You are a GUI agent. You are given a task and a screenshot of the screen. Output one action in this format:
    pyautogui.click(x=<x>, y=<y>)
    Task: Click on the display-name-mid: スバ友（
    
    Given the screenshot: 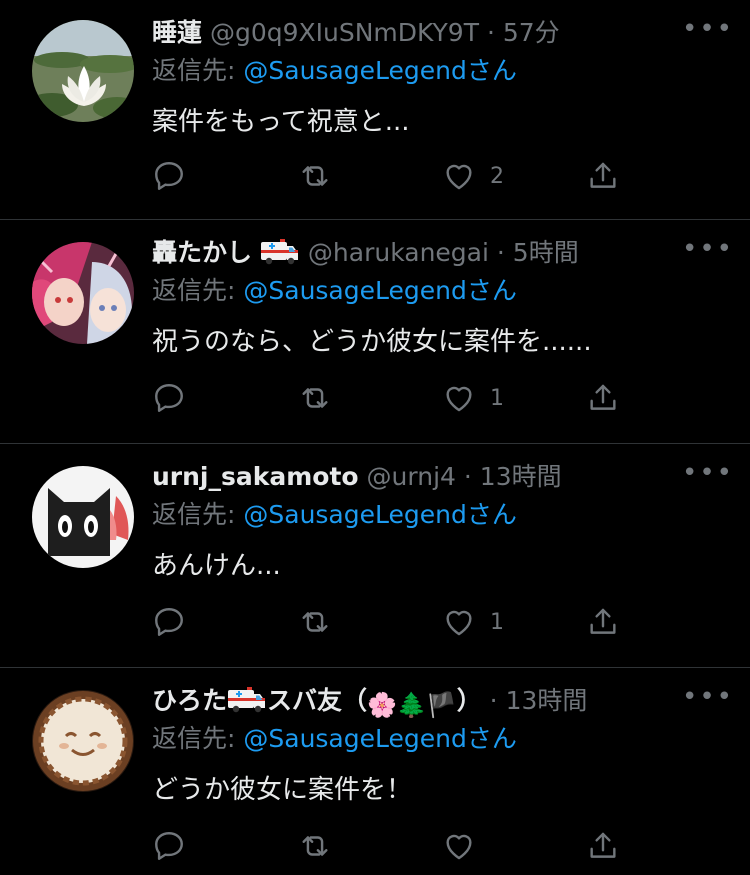 What is the action you would take?
    pyautogui.click(x=317, y=700)
    